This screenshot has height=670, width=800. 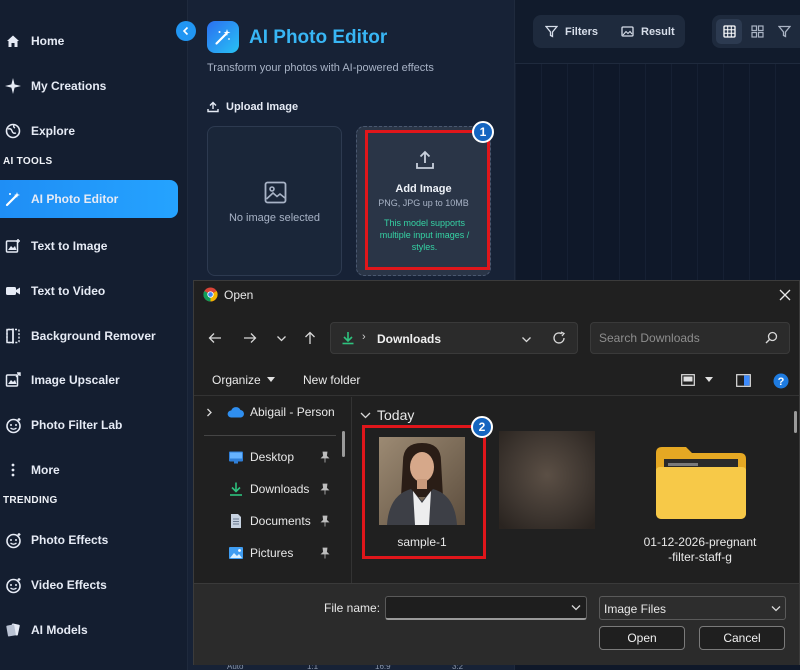 I want to click on up-button, so click(x=310, y=338).